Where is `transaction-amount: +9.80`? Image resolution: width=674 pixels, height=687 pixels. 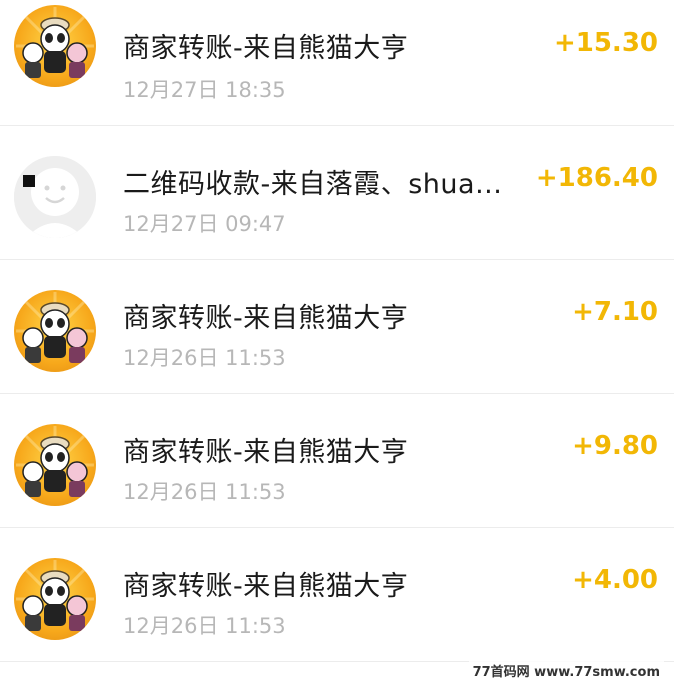
transaction-amount: +9.80 is located at coordinates (615, 446).